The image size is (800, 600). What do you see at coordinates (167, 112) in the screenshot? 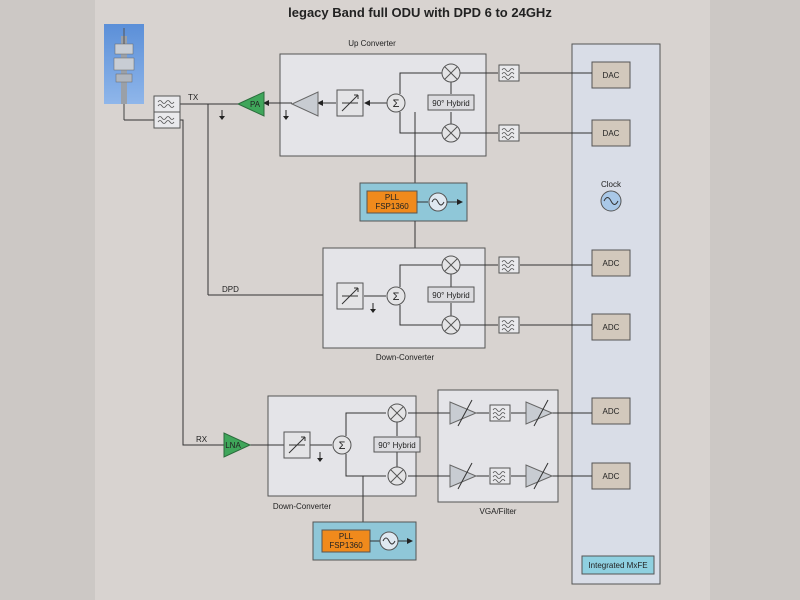
I see `duplexer` at bounding box center [167, 112].